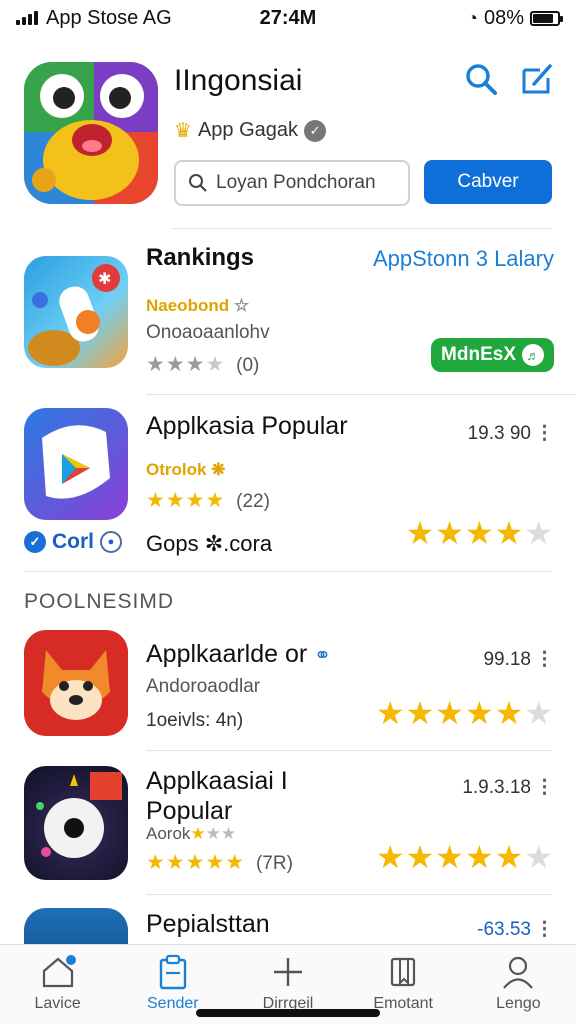 The width and height of the screenshot is (576, 1024). I want to click on brand-corl-label: Corl, so click(73, 541).